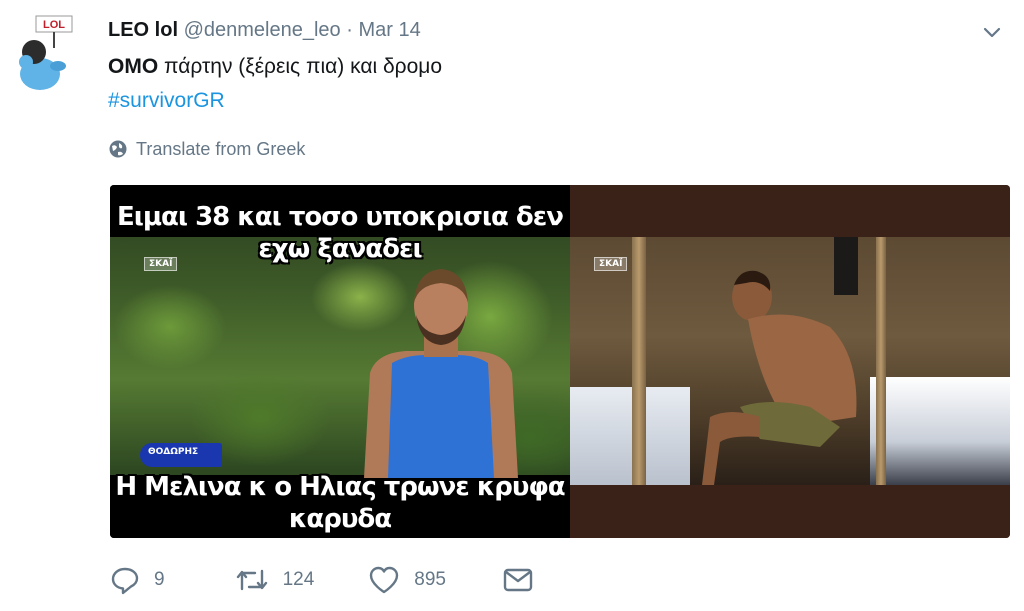 This screenshot has width=1024, height=611. I want to click on envelope-icon, so click(518, 580).